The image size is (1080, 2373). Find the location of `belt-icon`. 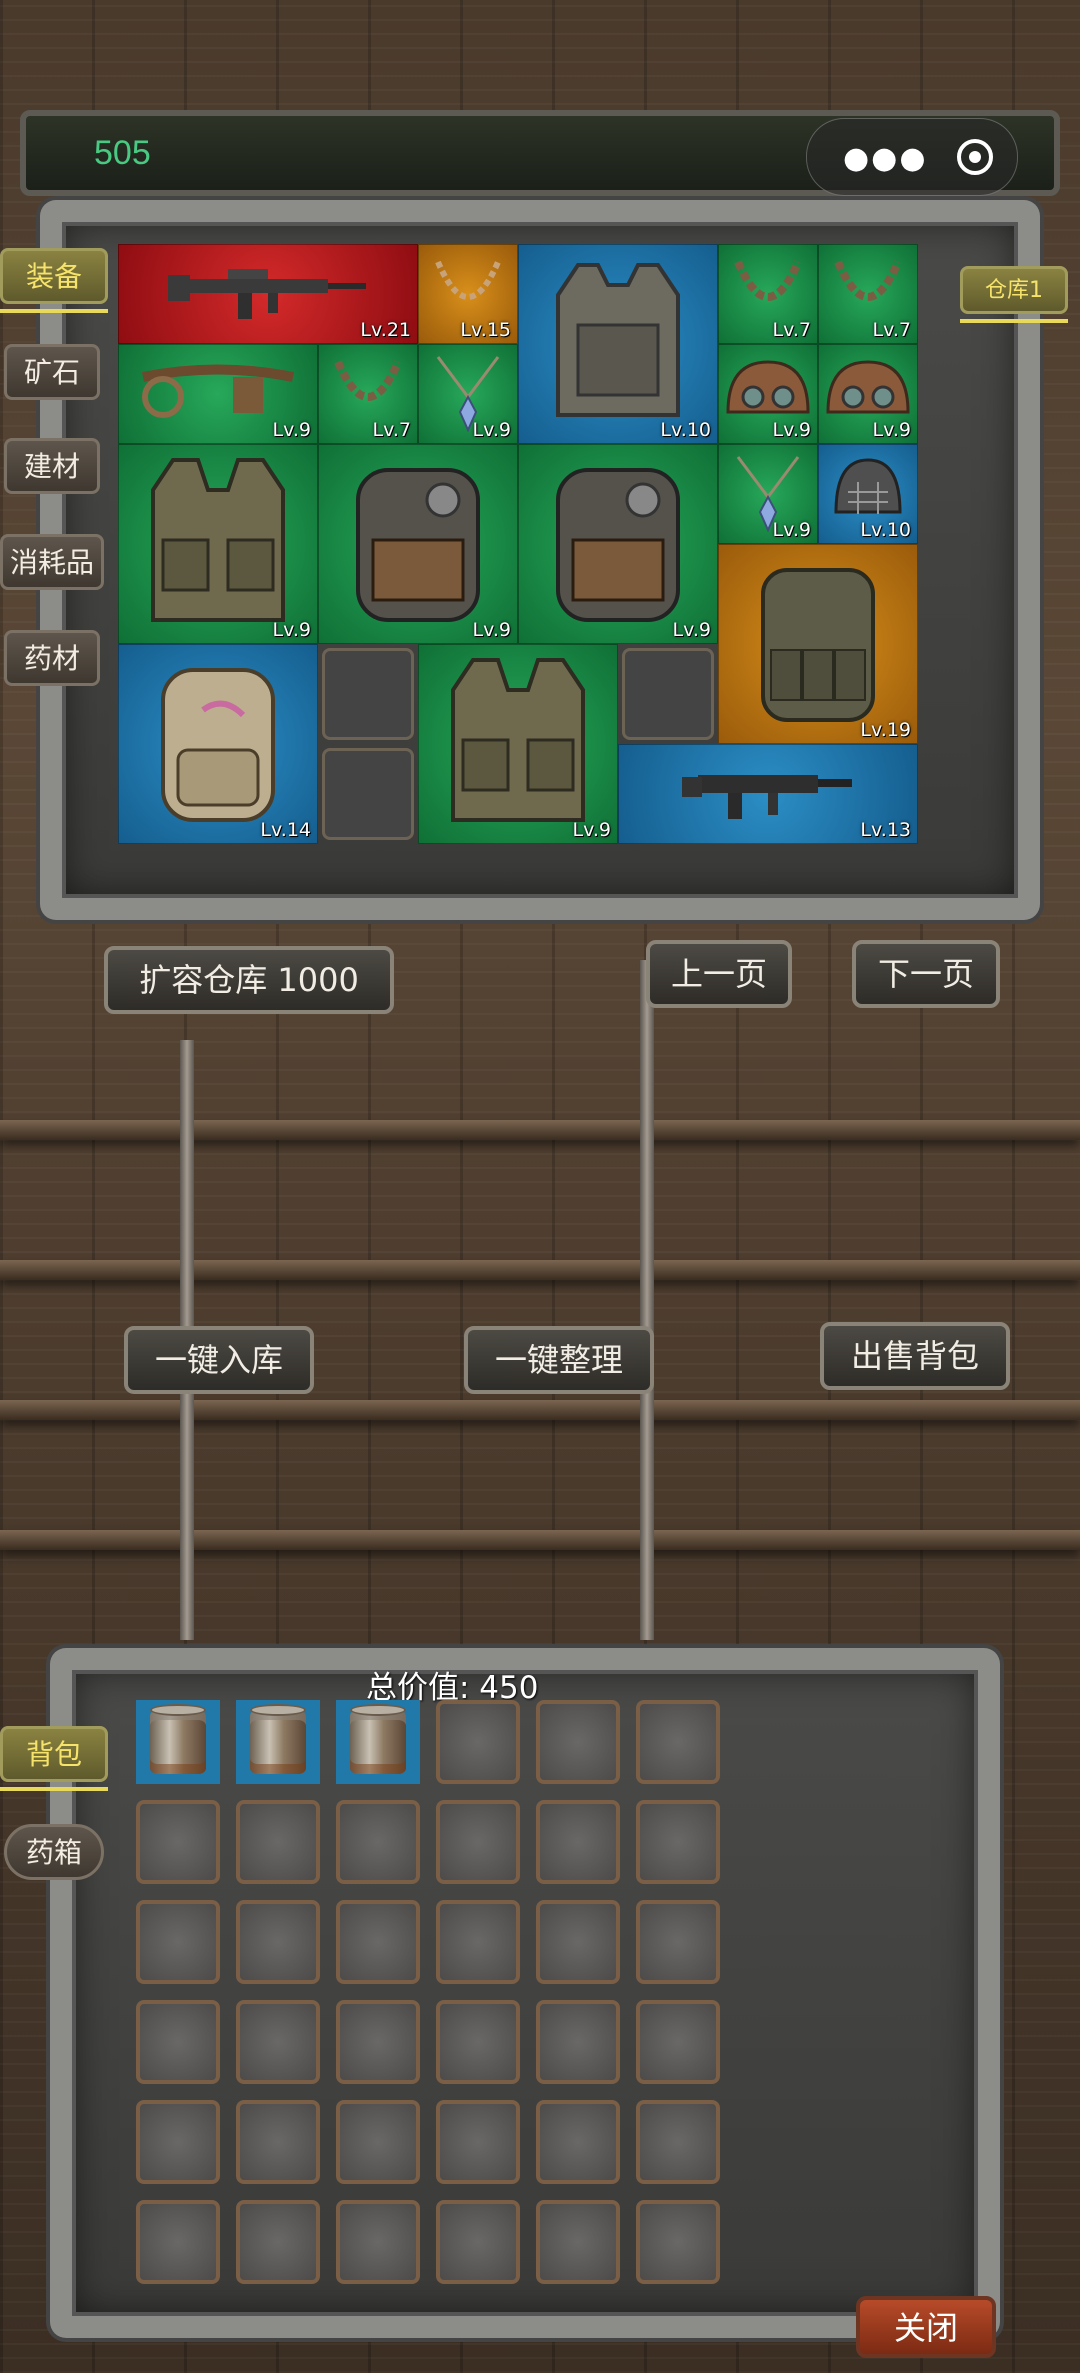

belt-icon is located at coordinates (218, 391).